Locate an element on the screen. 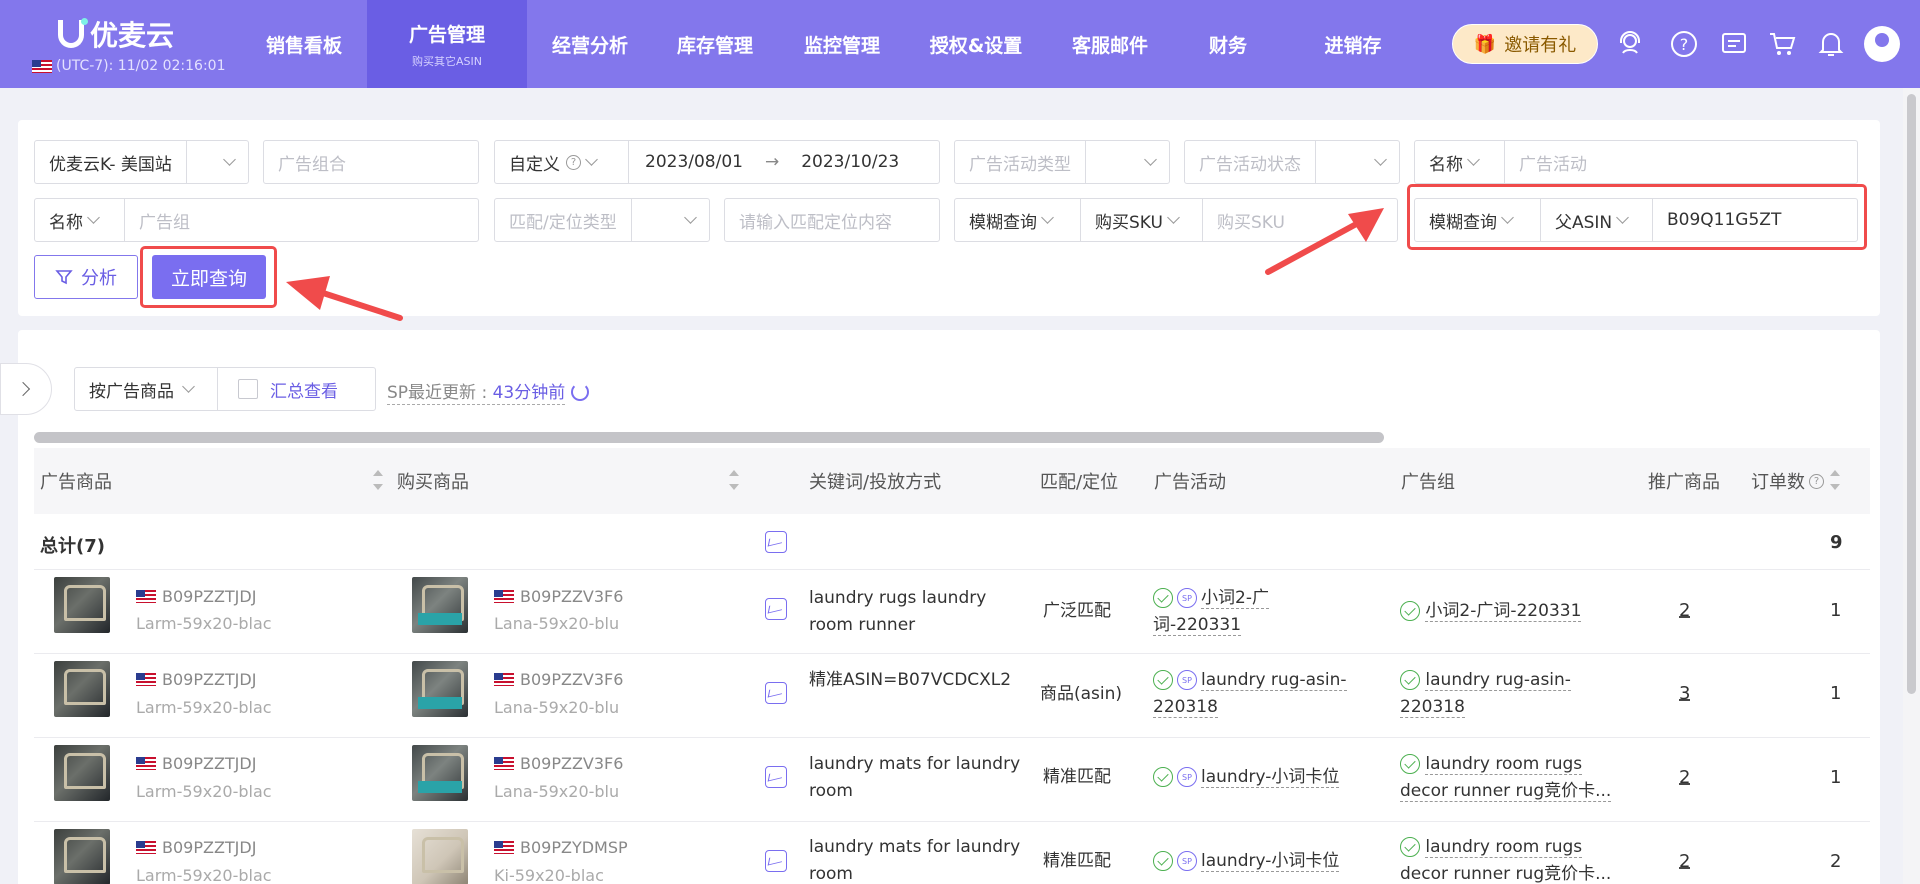 This screenshot has width=1920, height=884. analyze-button: 分析 is located at coordinates (86, 277).